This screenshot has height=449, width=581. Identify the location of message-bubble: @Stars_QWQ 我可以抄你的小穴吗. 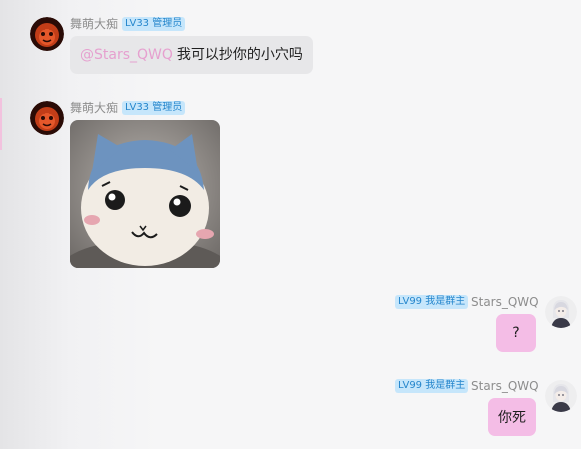
(191, 55).